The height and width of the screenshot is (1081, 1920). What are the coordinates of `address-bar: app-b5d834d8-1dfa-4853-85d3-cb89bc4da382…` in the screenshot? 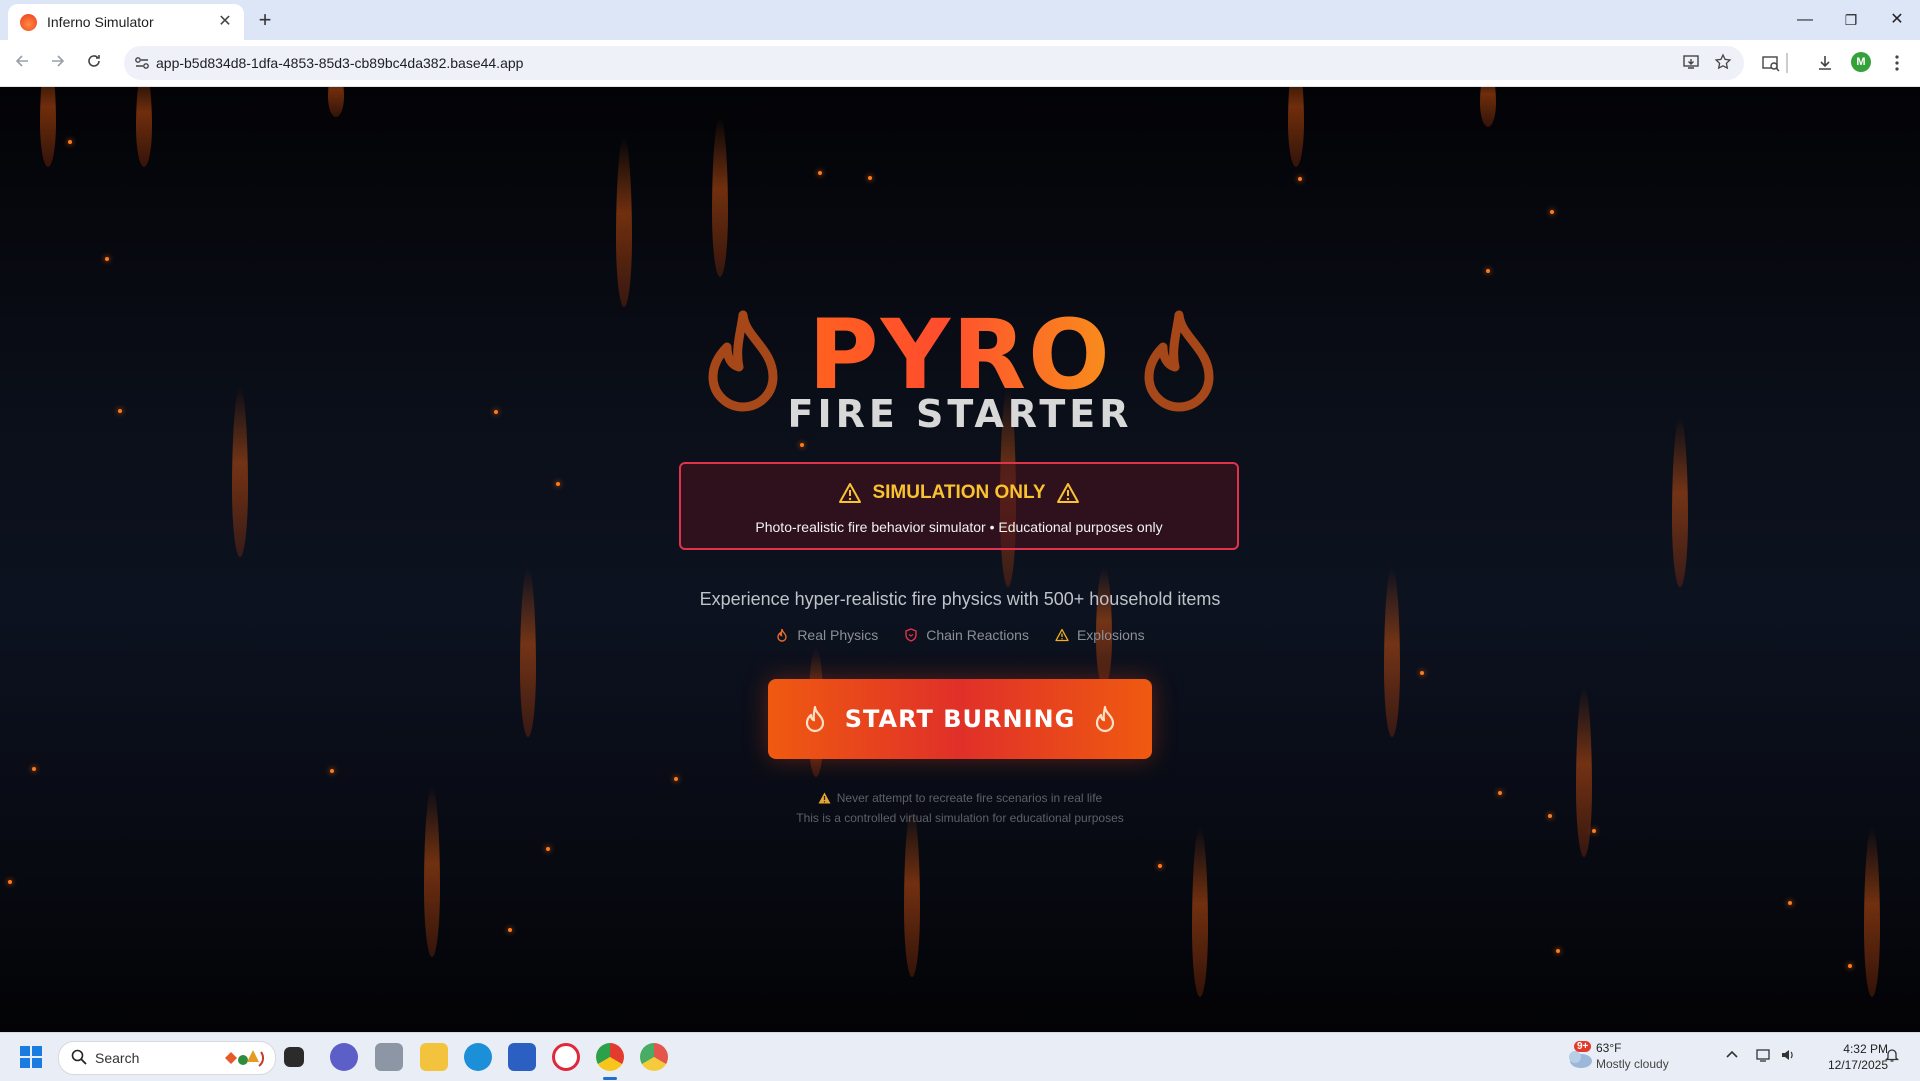 It's located at (934, 63).